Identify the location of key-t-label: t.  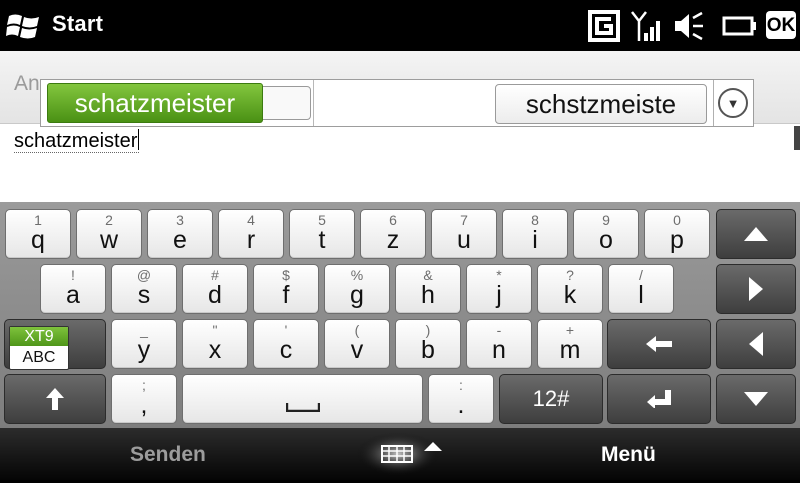
(322, 240).